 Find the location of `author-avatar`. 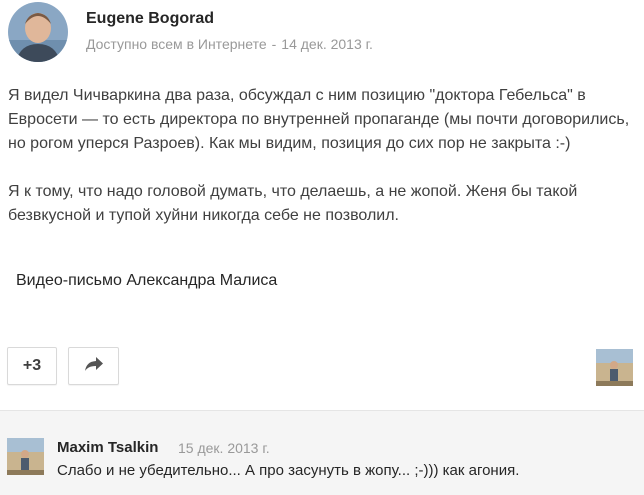

author-avatar is located at coordinates (38, 32).